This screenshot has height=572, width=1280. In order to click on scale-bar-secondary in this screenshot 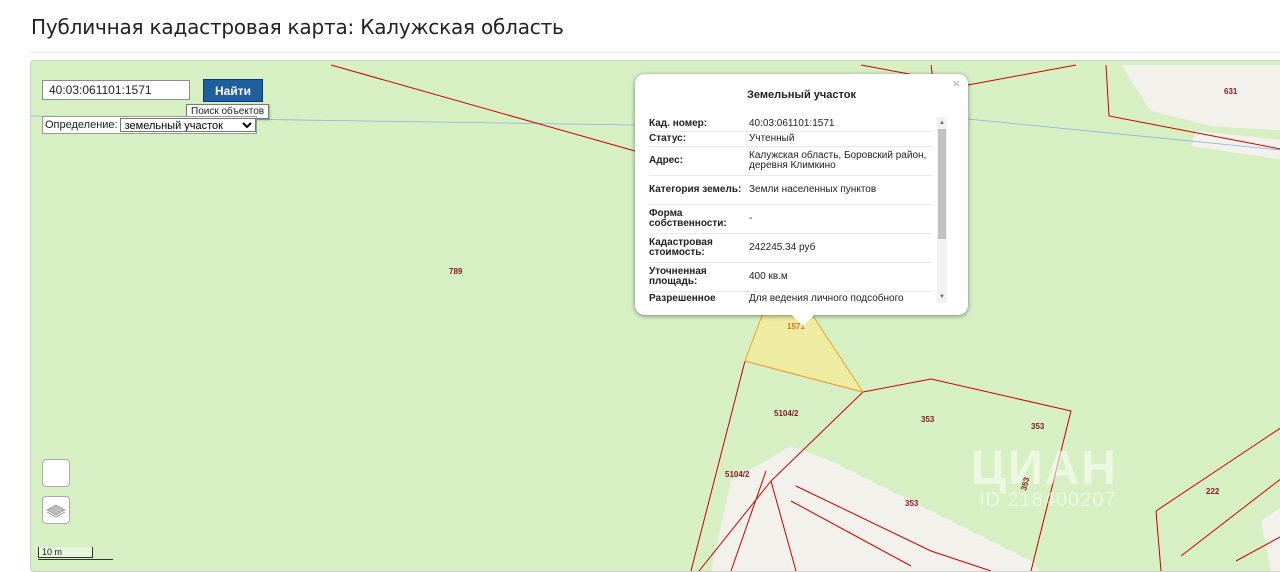, I will do `click(75, 559)`.